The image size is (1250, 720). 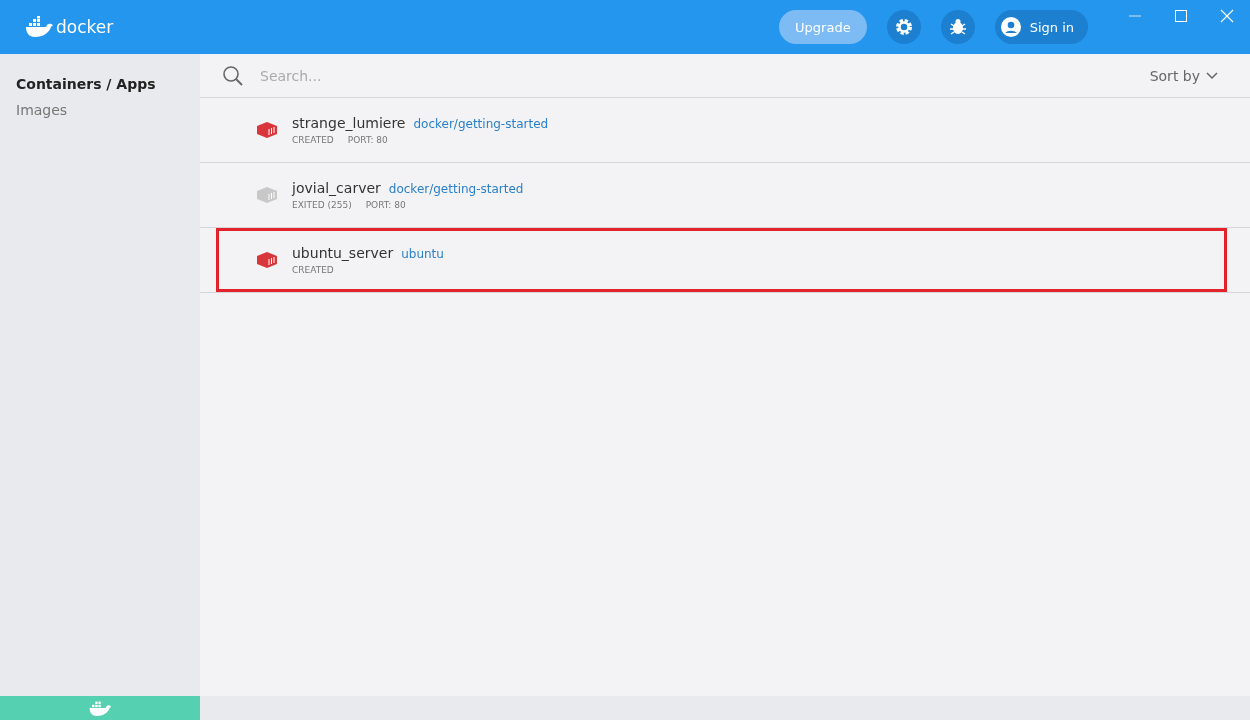 What do you see at coordinates (721, 195) in the screenshot?
I see `container-row: jovial_carver docker/getting-started EXITED (255) PORT: 80` at bounding box center [721, 195].